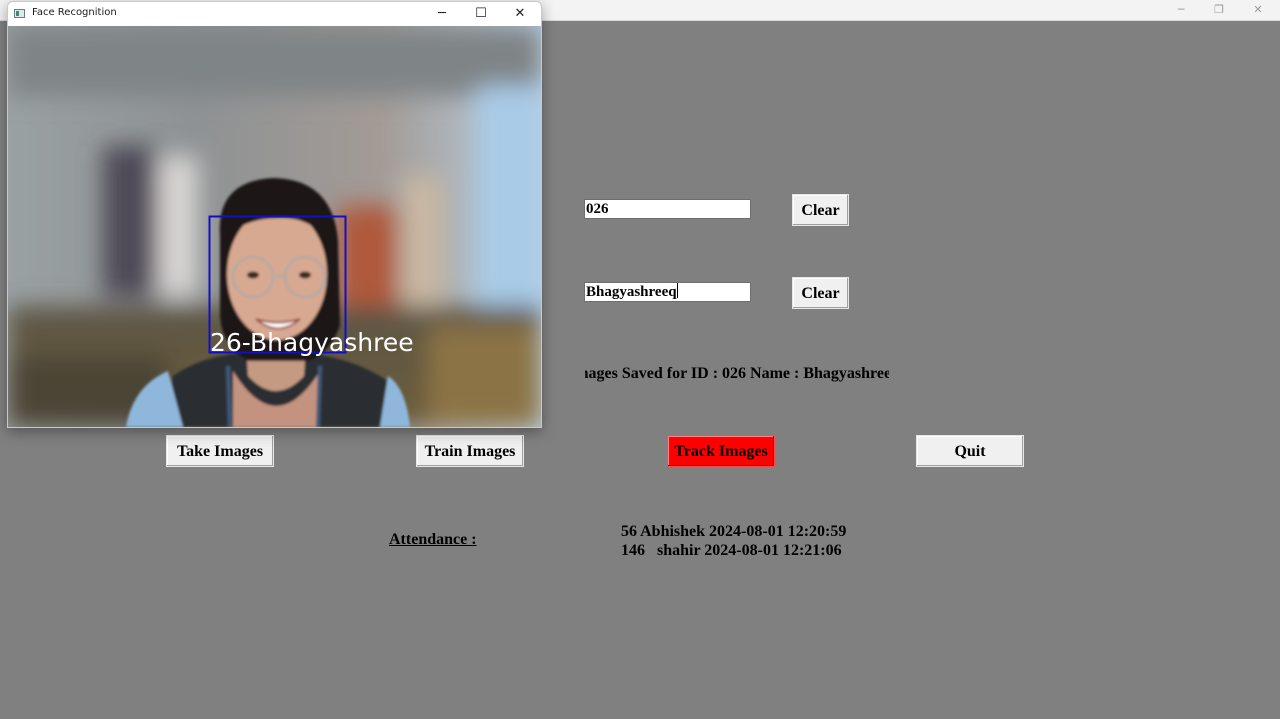 This screenshot has width=1280, height=719. What do you see at coordinates (274, 14) in the screenshot?
I see `face-window-titlebar: Face Recognition ─ ☐ ✕` at bounding box center [274, 14].